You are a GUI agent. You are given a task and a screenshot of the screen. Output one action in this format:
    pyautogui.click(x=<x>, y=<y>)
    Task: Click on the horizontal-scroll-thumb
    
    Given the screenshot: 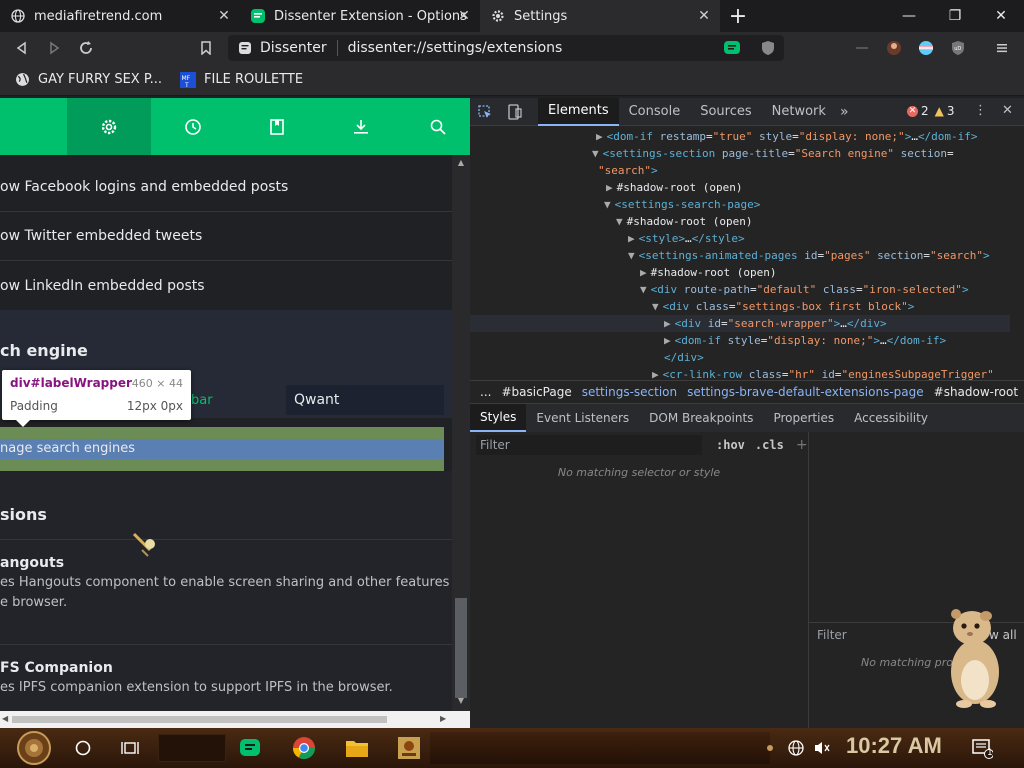 What is the action you would take?
    pyautogui.click(x=199, y=719)
    